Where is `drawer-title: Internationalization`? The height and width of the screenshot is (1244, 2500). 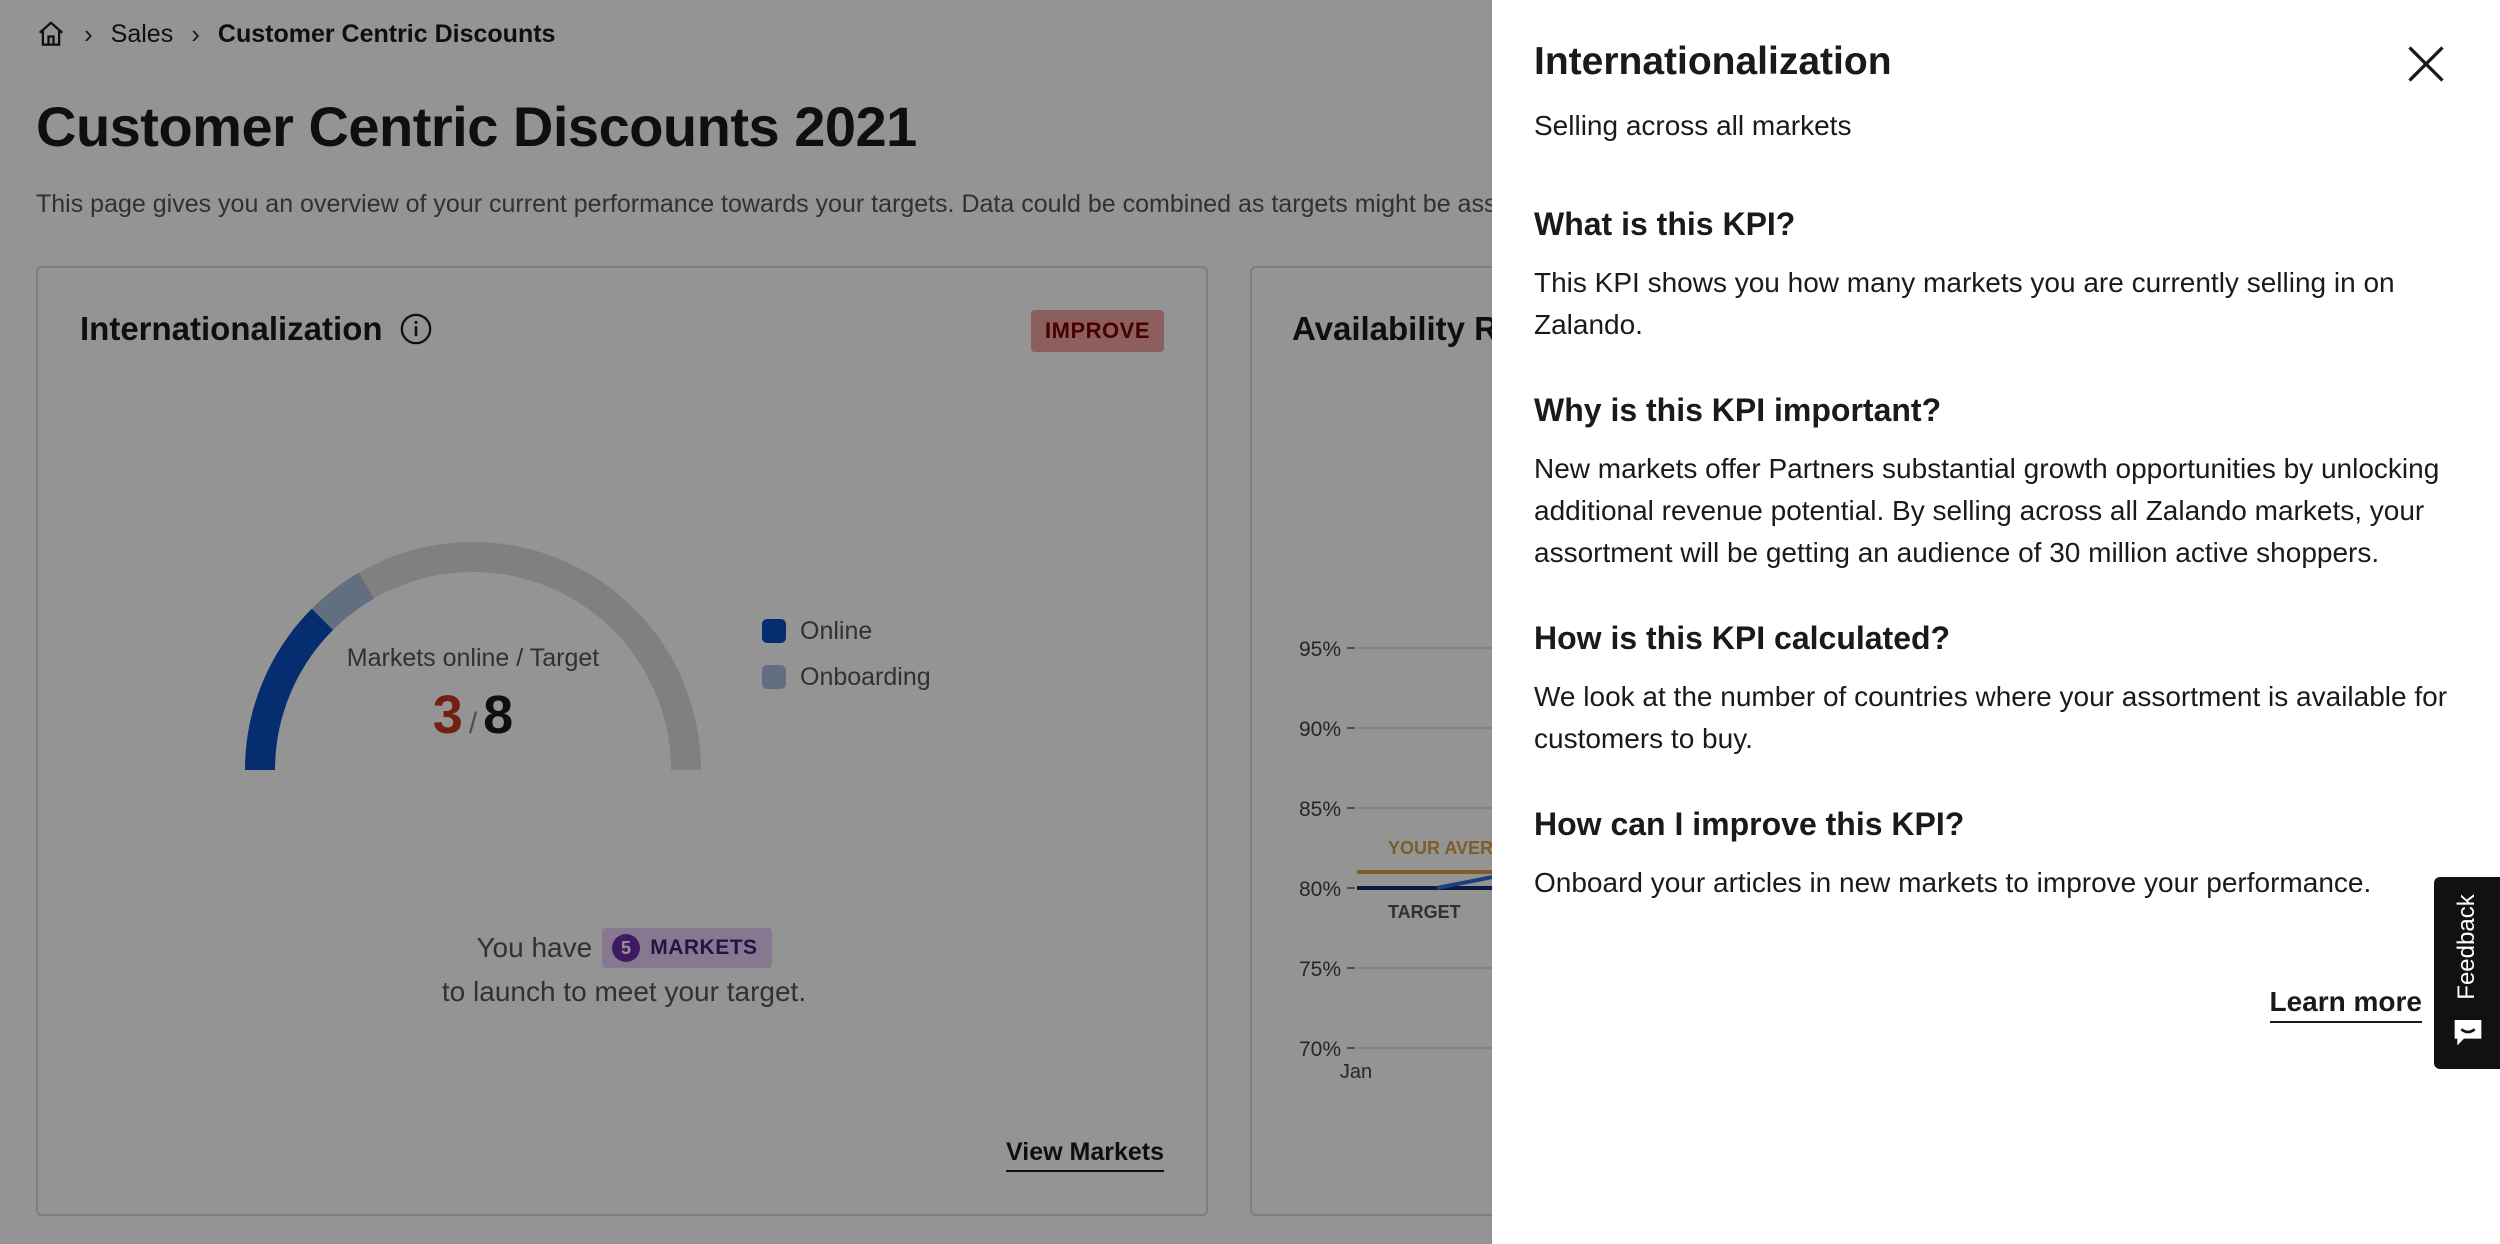 drawer-title: Internationalization is located at coordinates (1713, 61).